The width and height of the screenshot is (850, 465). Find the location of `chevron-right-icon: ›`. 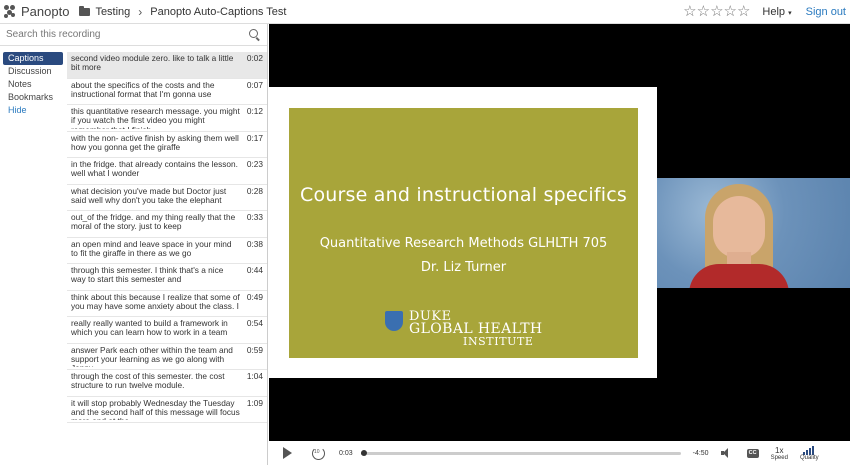

chevron-right-icon: › is located at coordinates (140, 11).